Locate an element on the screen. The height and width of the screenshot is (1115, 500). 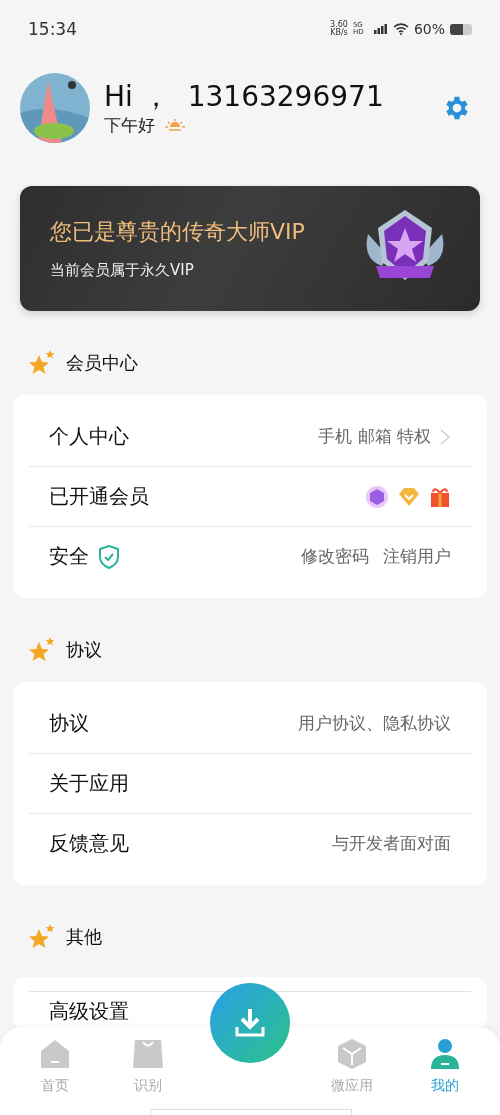
row-label: 反馈意见 is located at coordinates (89, 843).